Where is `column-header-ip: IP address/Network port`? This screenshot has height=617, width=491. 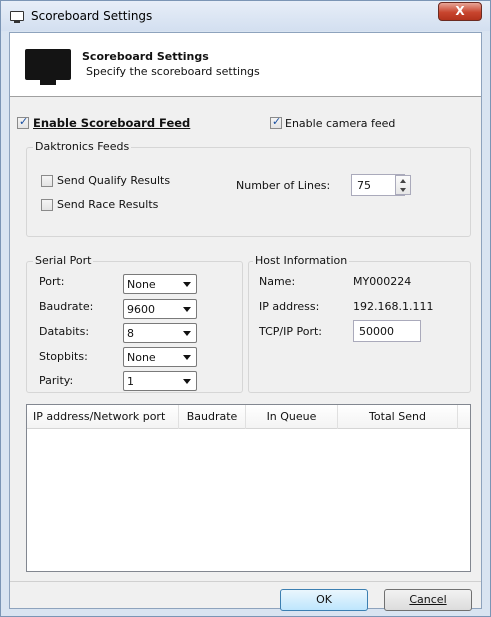
column-header-ip: IP address/Network port is located at coordinates (103, 417).